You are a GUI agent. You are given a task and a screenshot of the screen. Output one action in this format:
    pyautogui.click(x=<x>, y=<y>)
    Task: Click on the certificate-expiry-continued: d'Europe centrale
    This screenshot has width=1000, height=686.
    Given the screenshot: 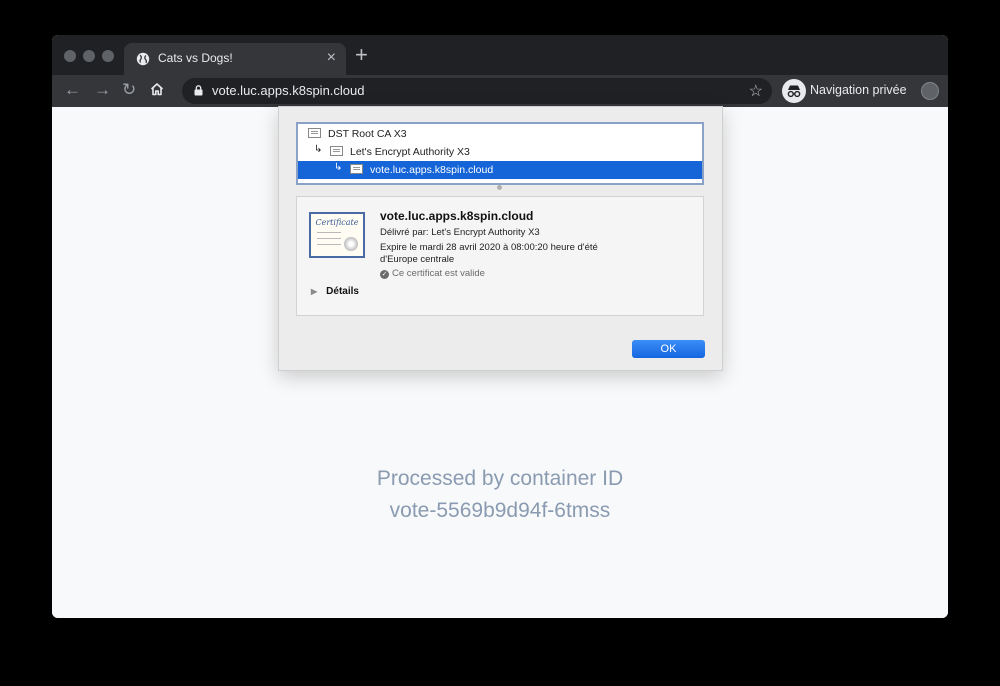 What is the action you would take?
    pyautogui.click(x=417, y=259)
    